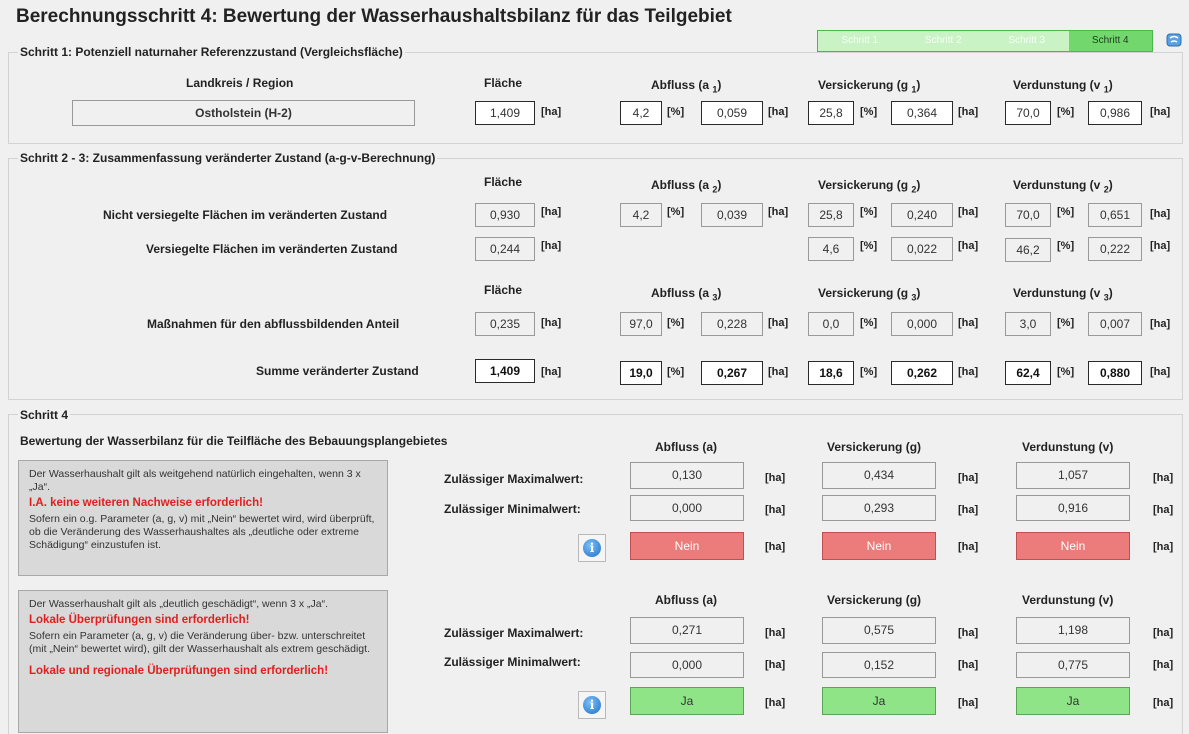  I want to click on step-4-tab: Schritt 4, so click(1110, 41).